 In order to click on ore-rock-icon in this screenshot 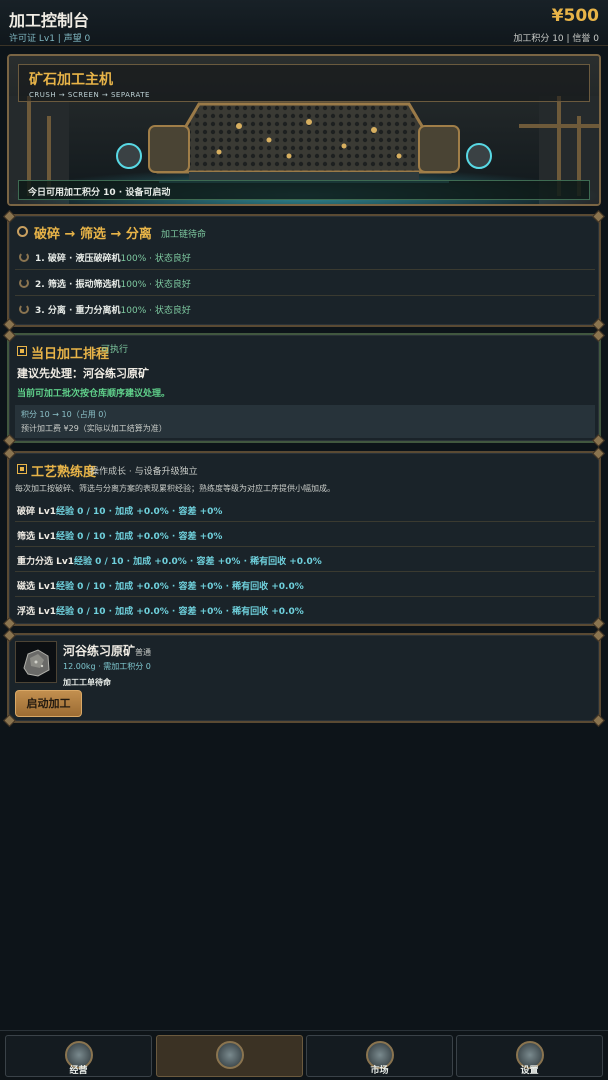, I will do `click(36, 663)`.